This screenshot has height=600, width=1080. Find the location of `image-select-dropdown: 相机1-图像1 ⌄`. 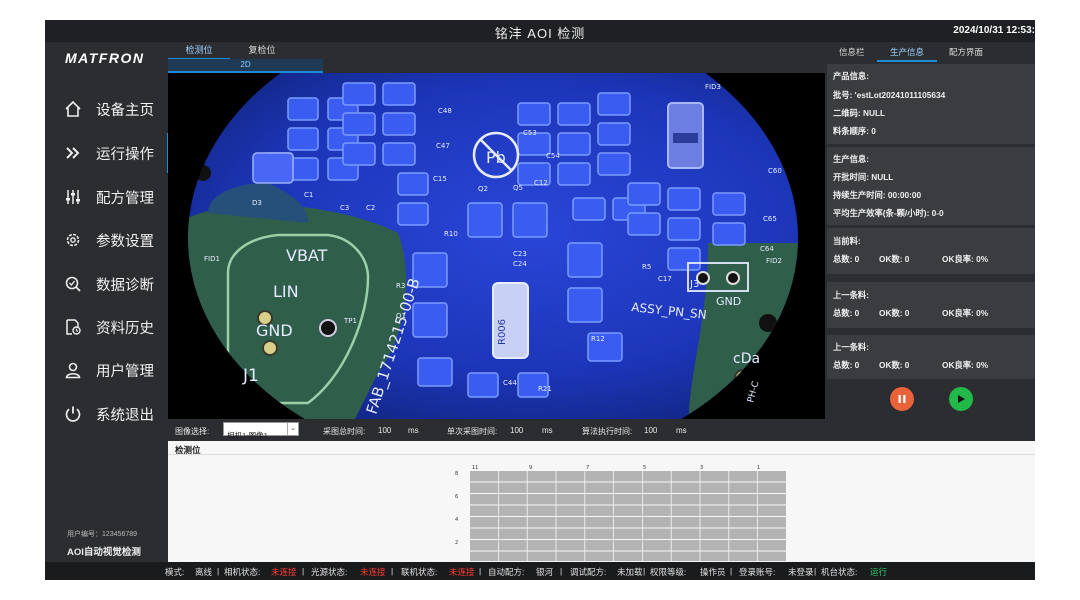

image-select-dropdown: 相机1-图像1 ⌄ is located at coordinates (261, 431).